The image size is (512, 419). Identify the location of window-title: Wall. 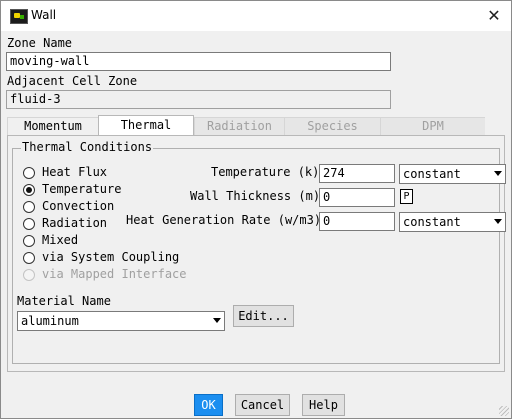
(44, 15).